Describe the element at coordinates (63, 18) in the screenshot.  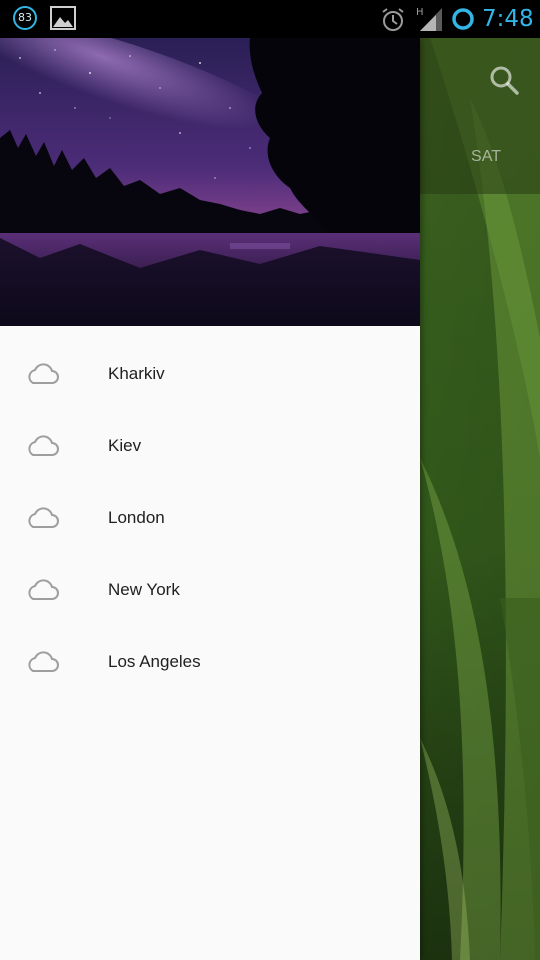
I see `image-icon` at that location.